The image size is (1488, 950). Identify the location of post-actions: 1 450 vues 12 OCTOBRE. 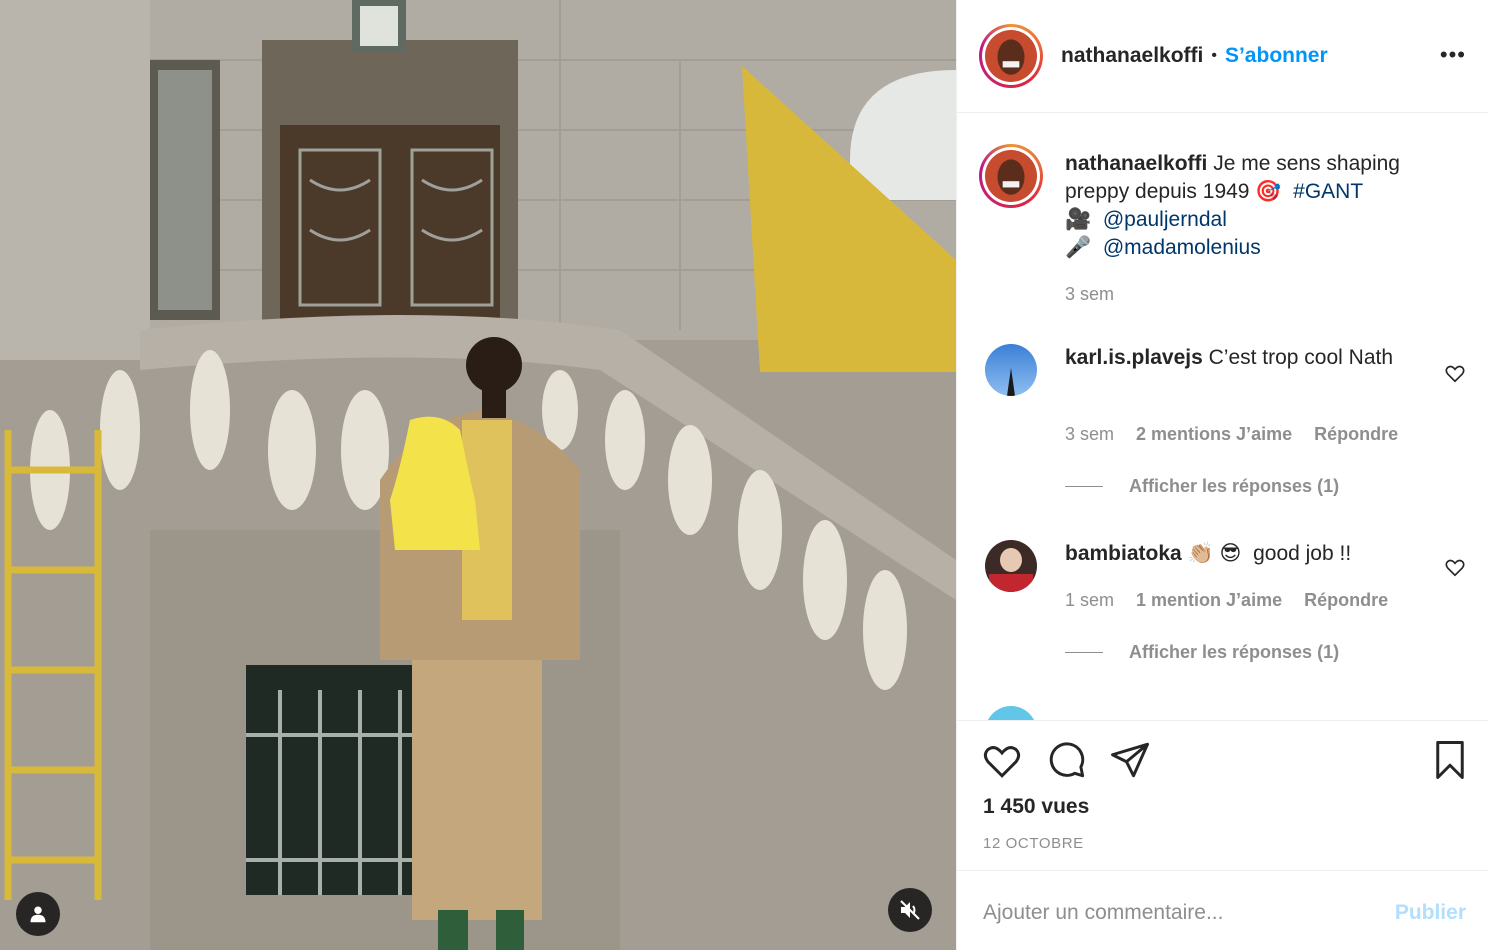
(1222, 795).